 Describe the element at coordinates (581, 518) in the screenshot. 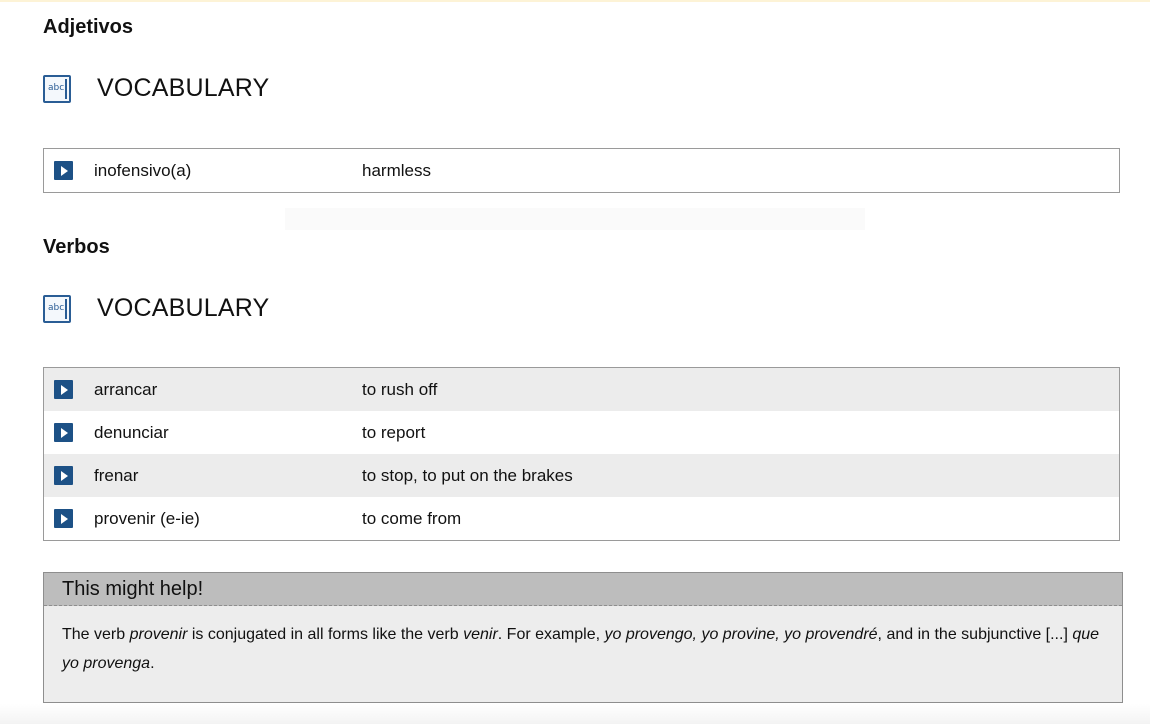

I see `vocab-row: provenir (e-ie) to come from` at that location.